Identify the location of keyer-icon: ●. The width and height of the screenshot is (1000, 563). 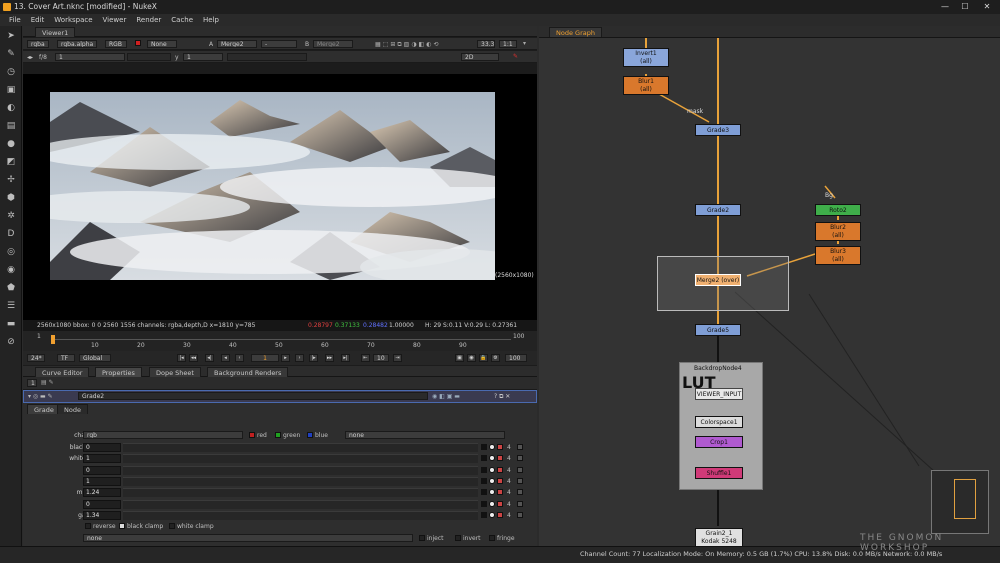
(11, 144).